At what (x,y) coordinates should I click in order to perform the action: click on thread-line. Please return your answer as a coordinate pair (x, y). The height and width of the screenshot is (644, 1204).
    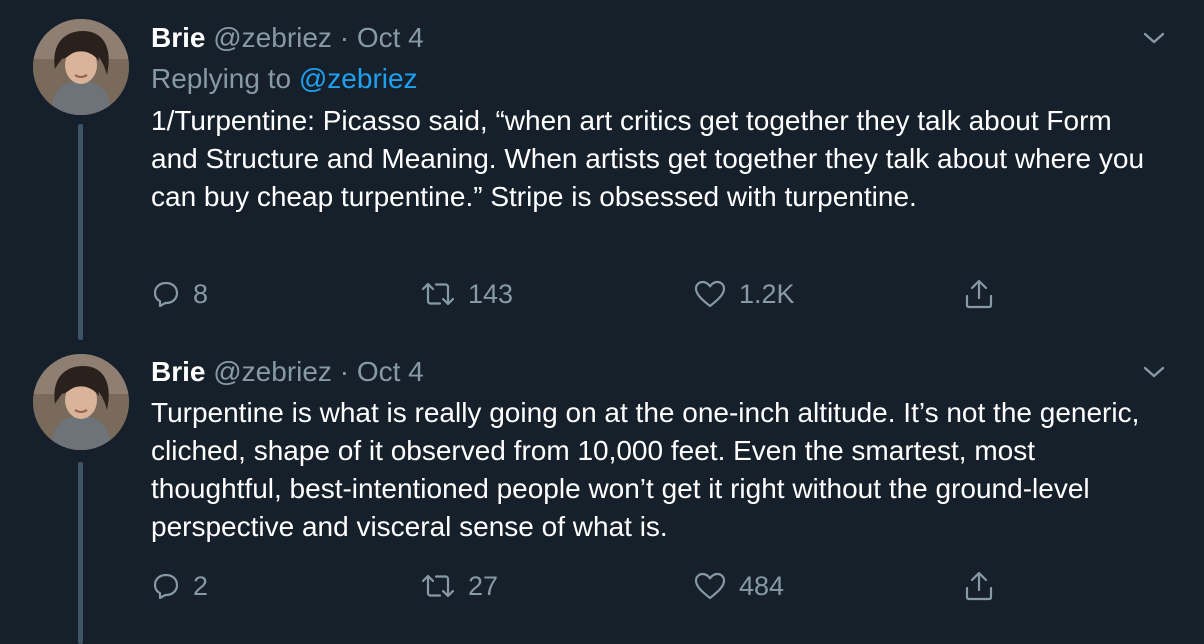
    Looking at the image, I should click on (80, 553).